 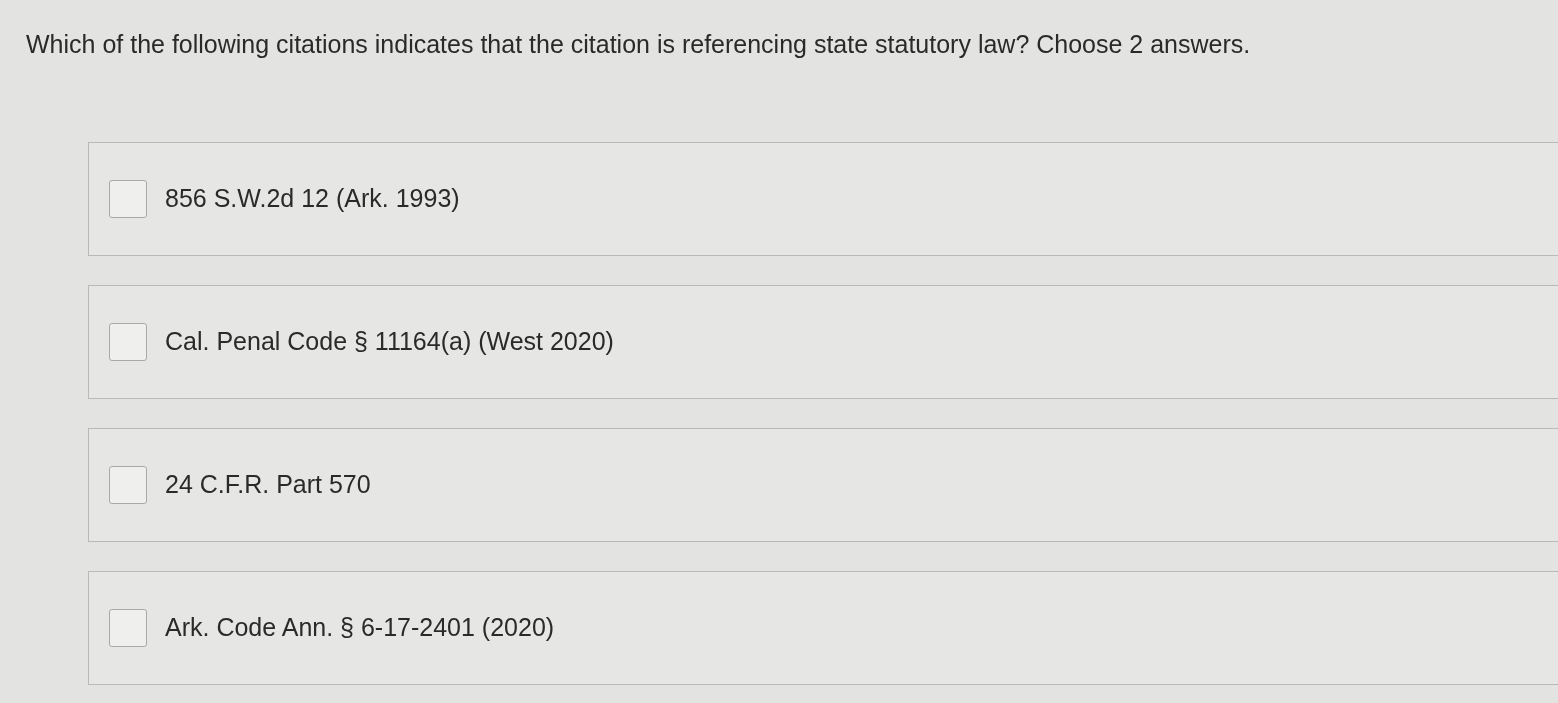 I want to click on option-label: Cal. Penal Code § 11164(a) (West 2020), so click(x=389, y=341).